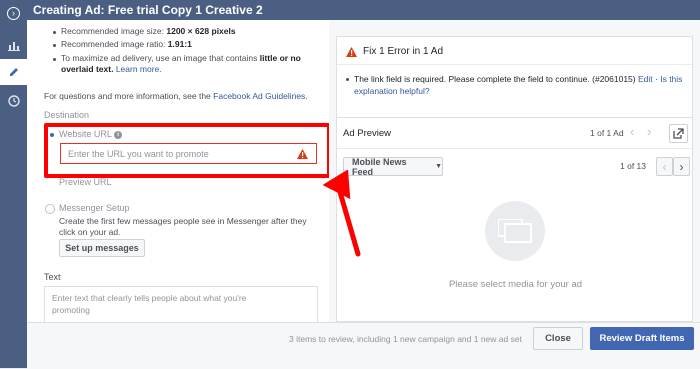 The height and width of the screenshot is (369, 700). I want to click on set-up-messages-button: Set up messages, so click(102, 248).